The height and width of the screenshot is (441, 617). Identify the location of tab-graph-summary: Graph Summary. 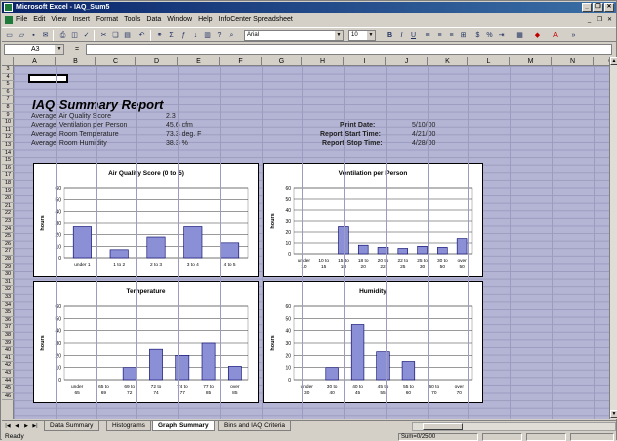
(183, 426).